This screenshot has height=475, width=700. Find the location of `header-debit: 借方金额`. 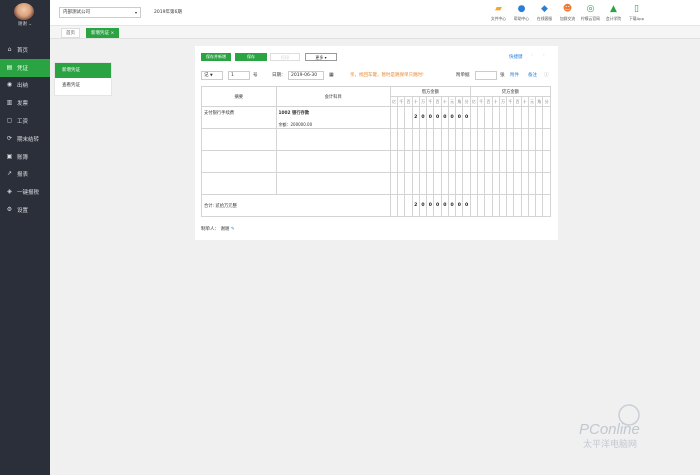

header-debit: 借方金额 is located at coordinates (430, 91).